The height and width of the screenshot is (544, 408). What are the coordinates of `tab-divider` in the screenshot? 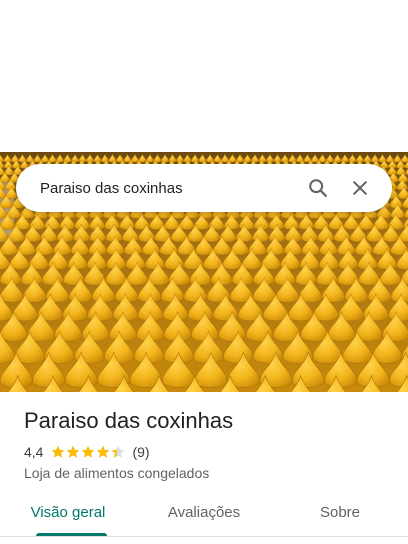 It's located at (204, 536).